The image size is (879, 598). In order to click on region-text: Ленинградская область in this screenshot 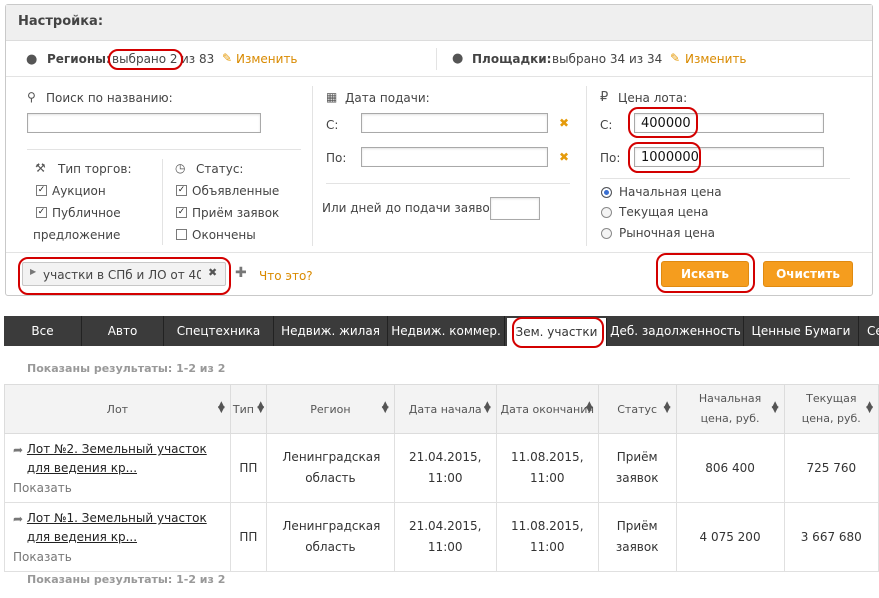, I will do `click(331, 536)`.